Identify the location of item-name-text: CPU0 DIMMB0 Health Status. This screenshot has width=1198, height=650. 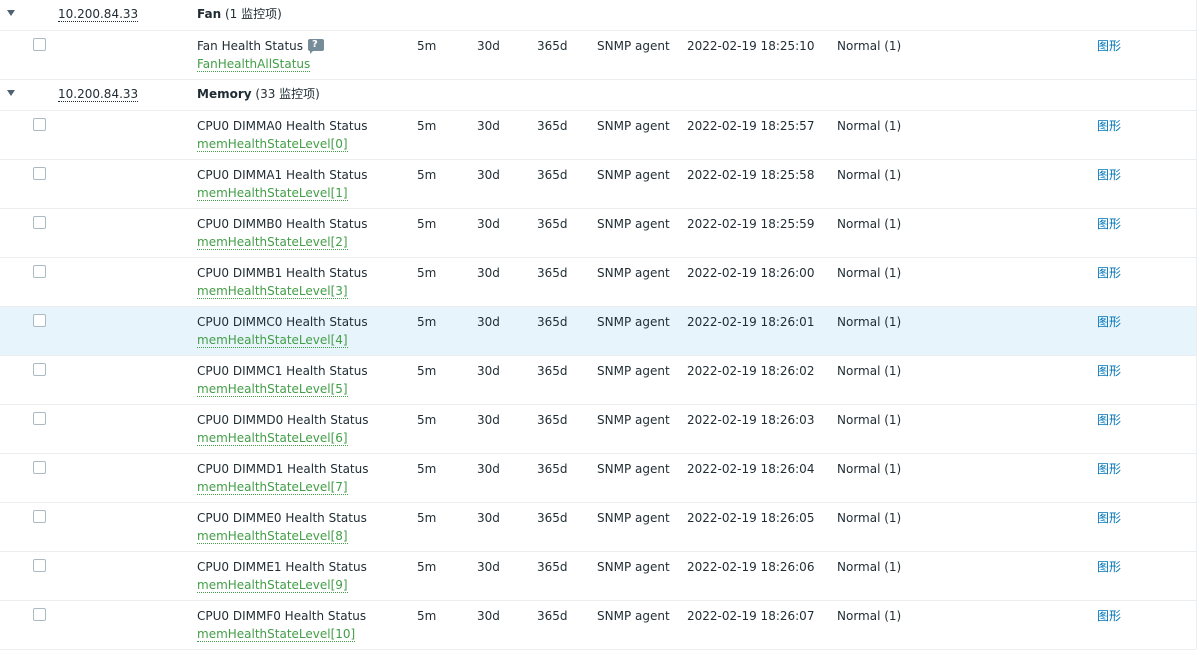
(282, 224).